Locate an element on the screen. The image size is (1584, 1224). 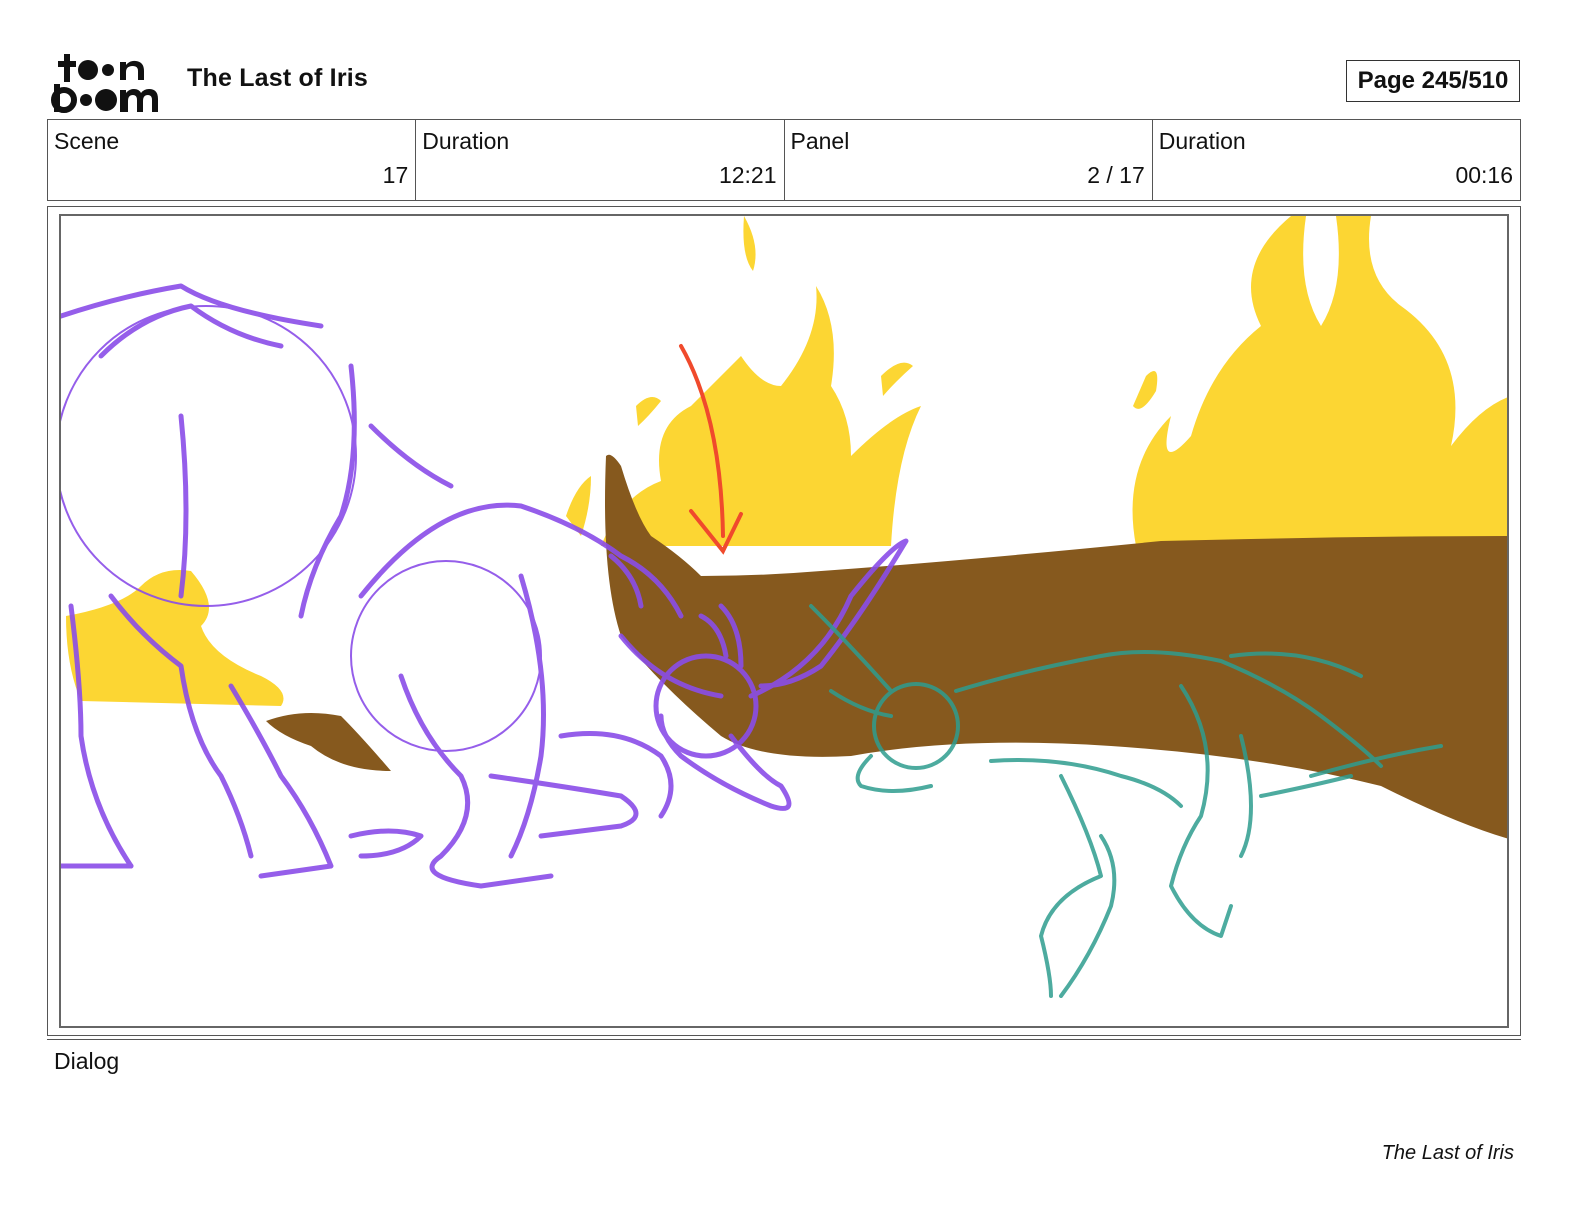
fire-center-spark is located at coordinates (897, 379).